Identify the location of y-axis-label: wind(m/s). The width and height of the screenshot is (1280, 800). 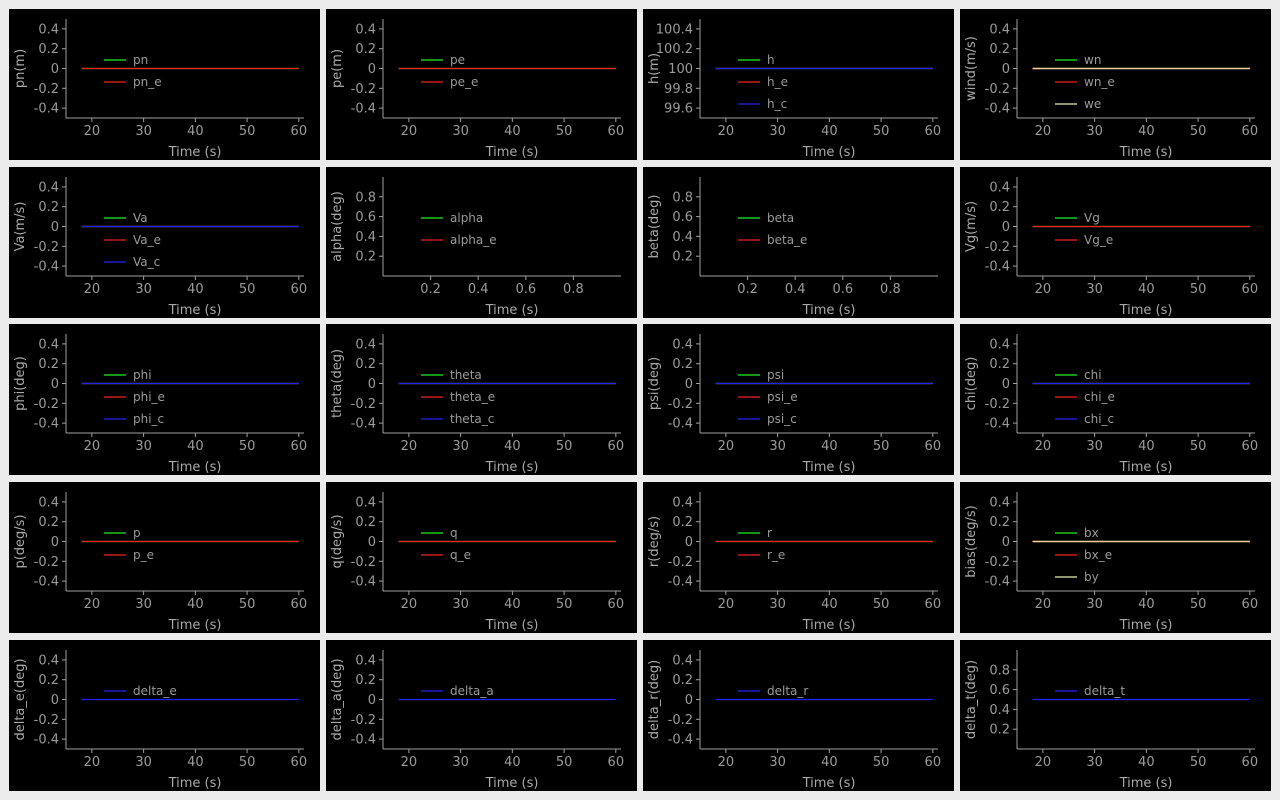
(971, 68).